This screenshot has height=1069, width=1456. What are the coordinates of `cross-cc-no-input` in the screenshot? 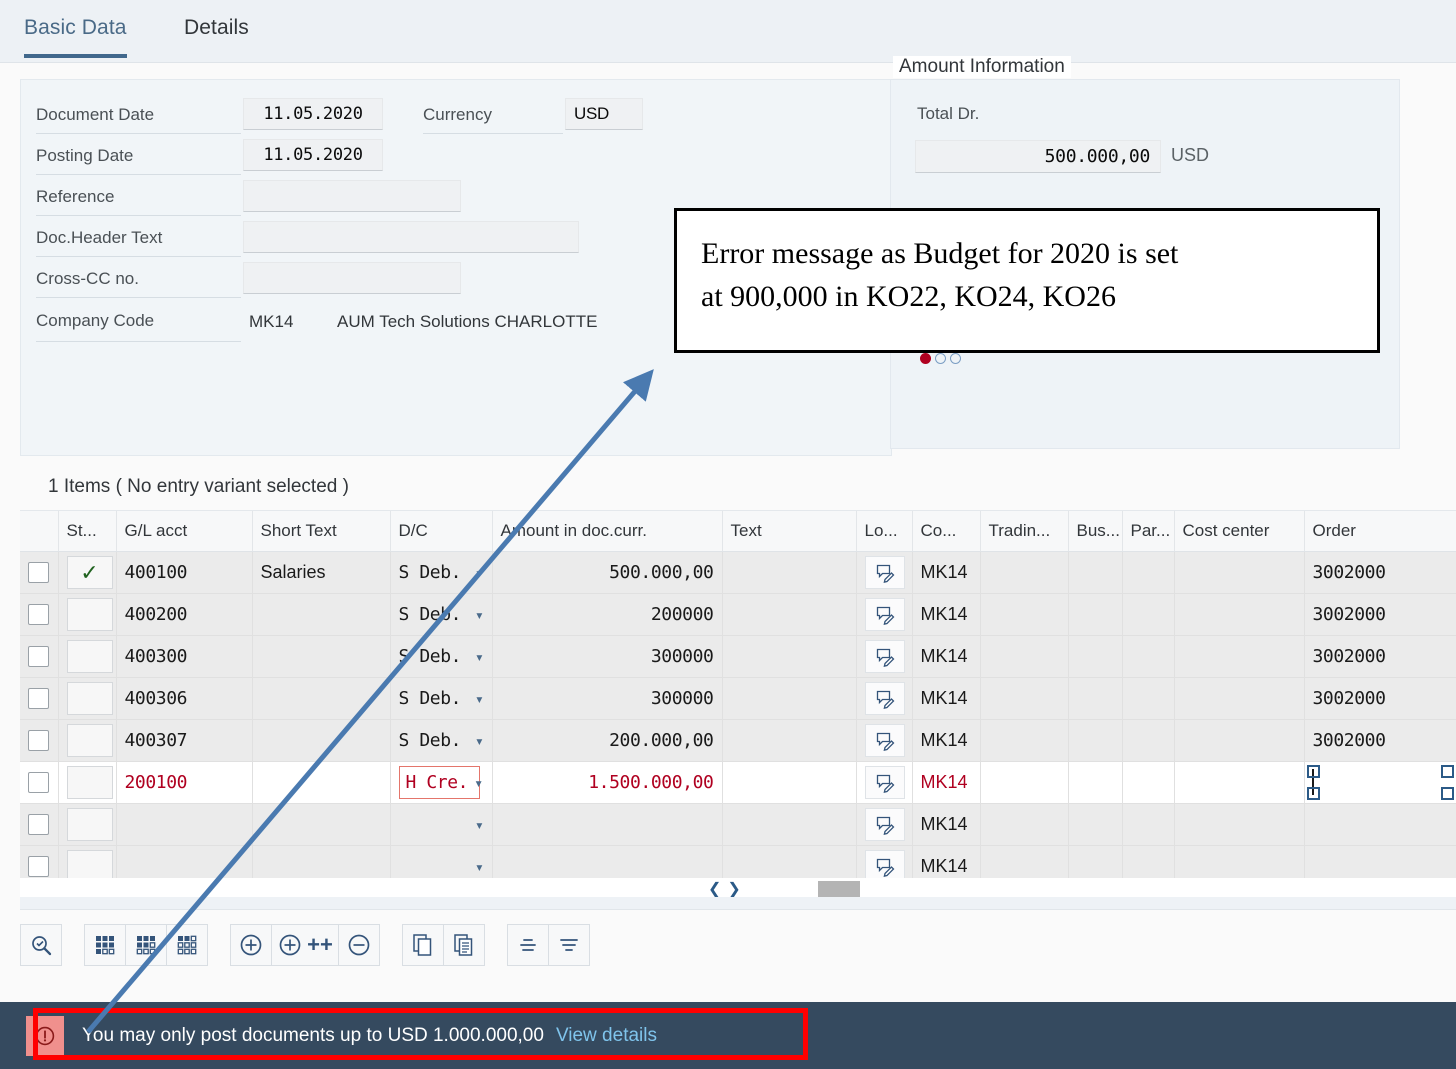 It's located at (352, 278).